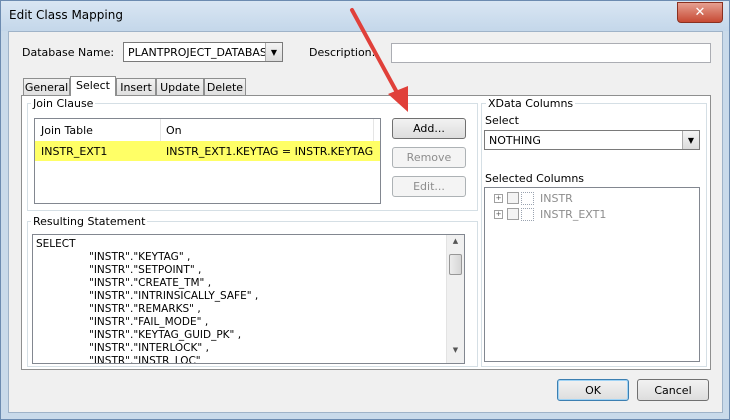 This screenshot has width=730, height=420. I want to click on statement-line: "INSTR"."KEYTAG_GUID_PK" ,, so click(165, 335).